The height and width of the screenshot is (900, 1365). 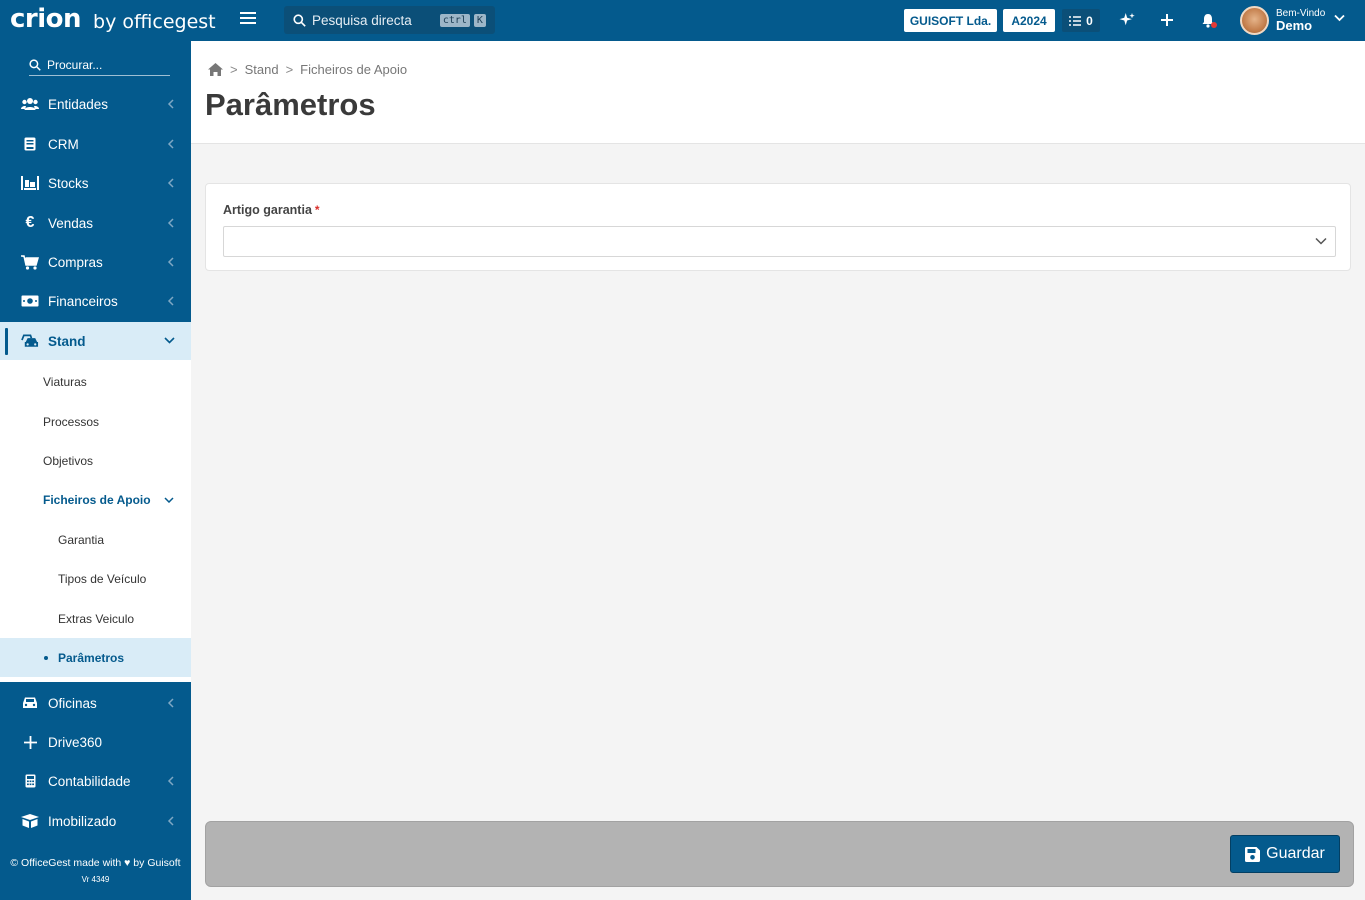 I want to click on submenu-item-label: Tipos de Veículo, so click(x=102, y=578).